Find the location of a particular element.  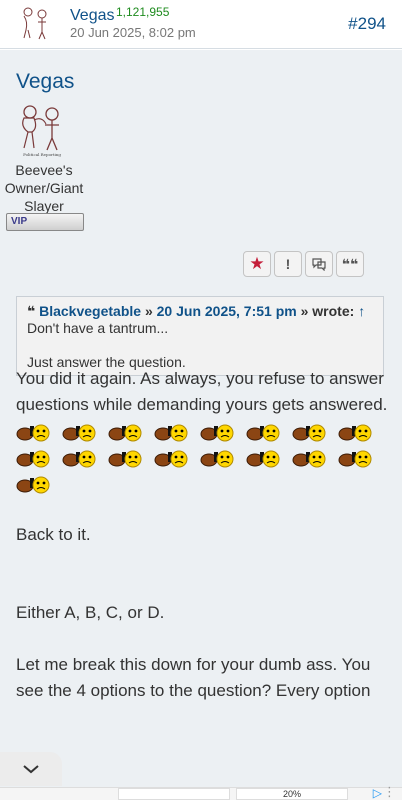

smiley-row is located at coordinates (200, 457).